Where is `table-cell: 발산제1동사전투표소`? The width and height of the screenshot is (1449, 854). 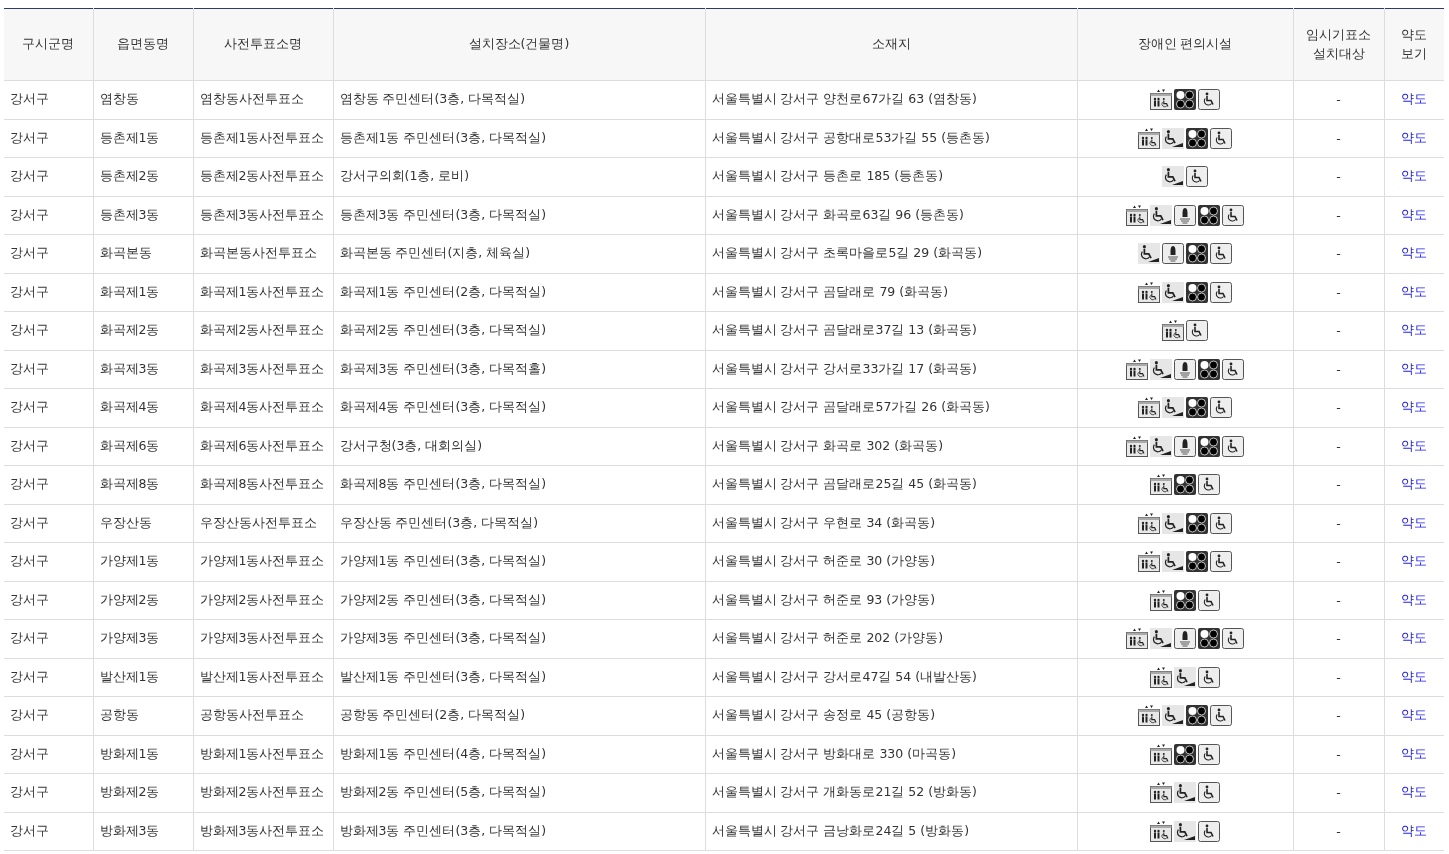 table-cell: 발산제1동사전투표소 is located at coordinates (263, 677).